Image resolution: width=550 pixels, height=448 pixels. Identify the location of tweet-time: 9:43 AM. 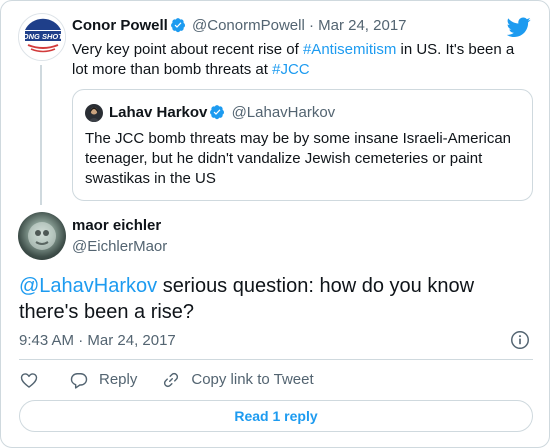
(47, 340).